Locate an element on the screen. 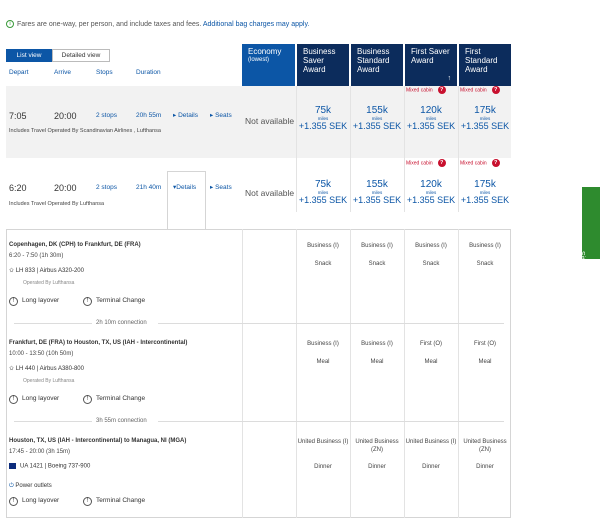 Image resolution: width=600 pixels, height=520 pixels. column-duration: Duration is located at coordinates (148, 72).